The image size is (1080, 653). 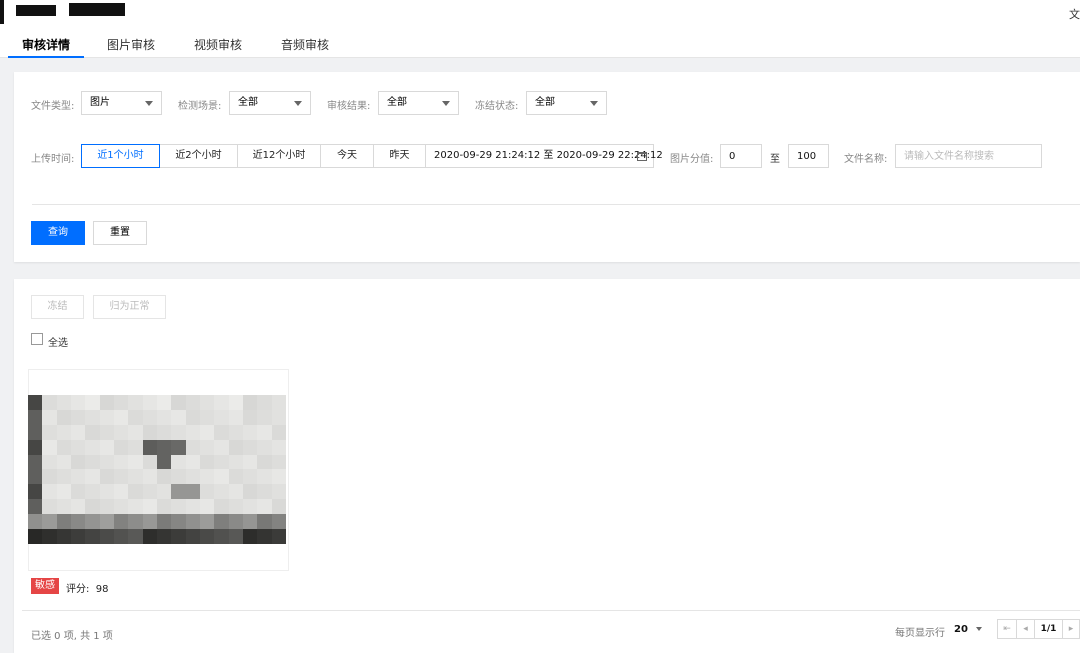 What do you see at coordinates (551, 610) in the screenshot?
I see `footer-divider` at bounding box center [551, 610].